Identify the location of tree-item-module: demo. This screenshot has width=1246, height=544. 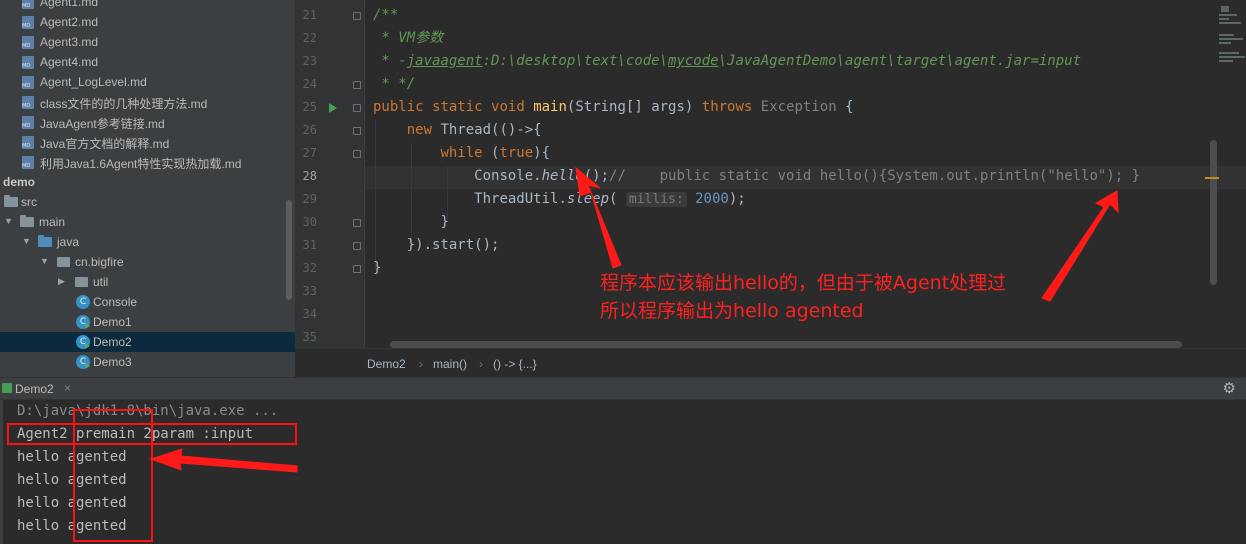
(147, 182).